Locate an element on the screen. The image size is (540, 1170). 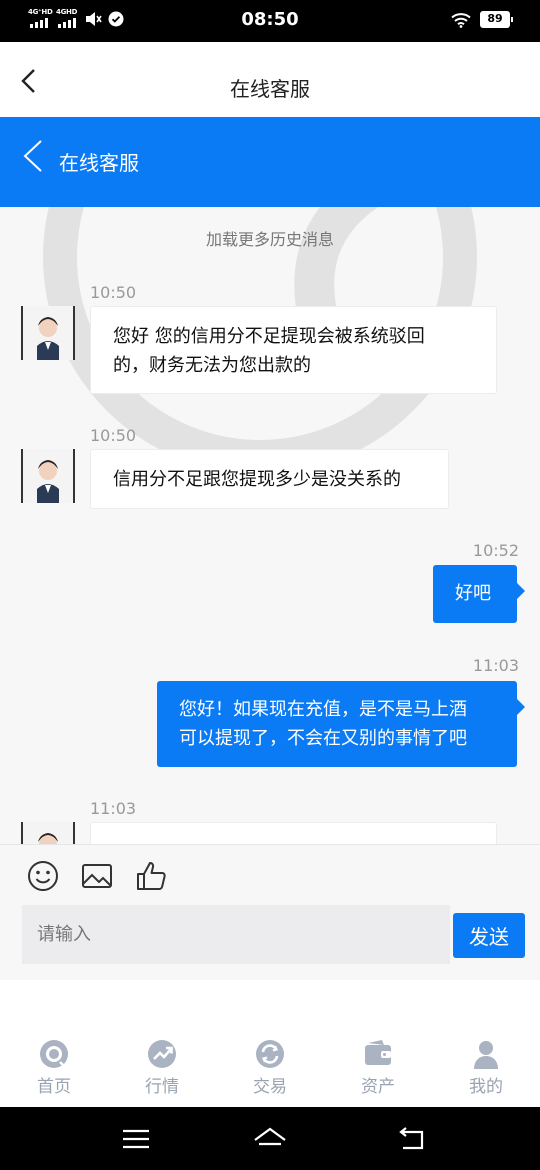
tab-label: 资产 is located at coordinates (378, 1087).